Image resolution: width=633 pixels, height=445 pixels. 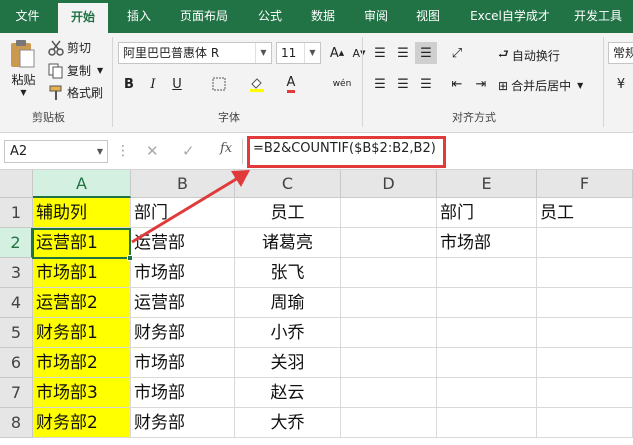 What do you see at coordinates (487, 393) in the screenshot?
I see `cell-e7` at bounding box center [487, 393].